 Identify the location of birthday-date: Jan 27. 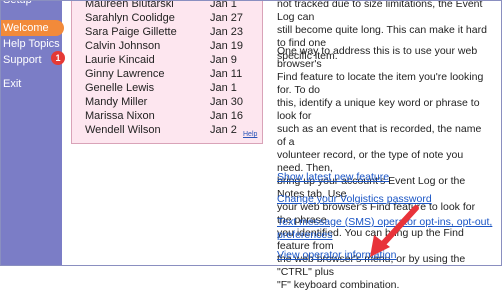
(227, 18).